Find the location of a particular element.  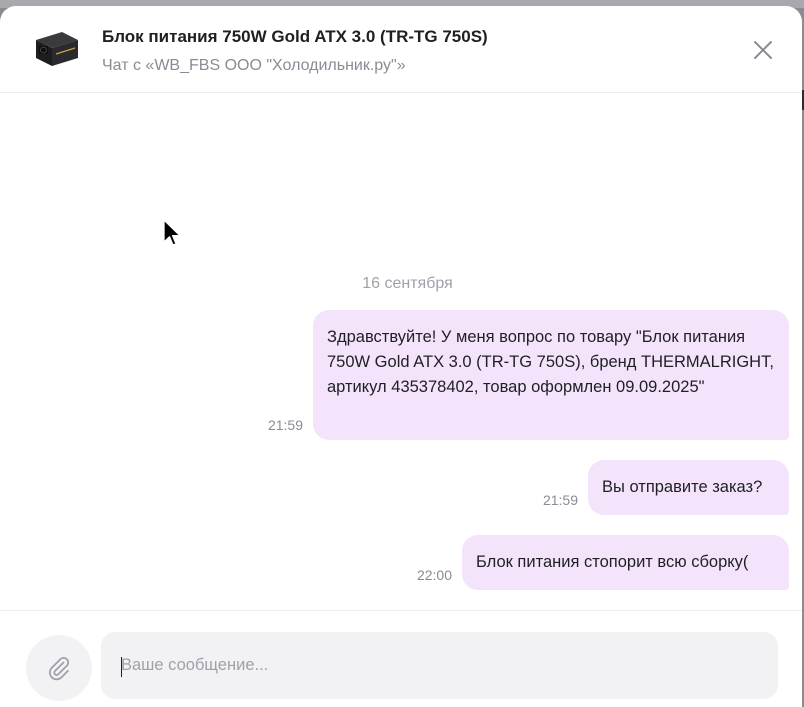

attach-button is located at coordinates (59, 668).